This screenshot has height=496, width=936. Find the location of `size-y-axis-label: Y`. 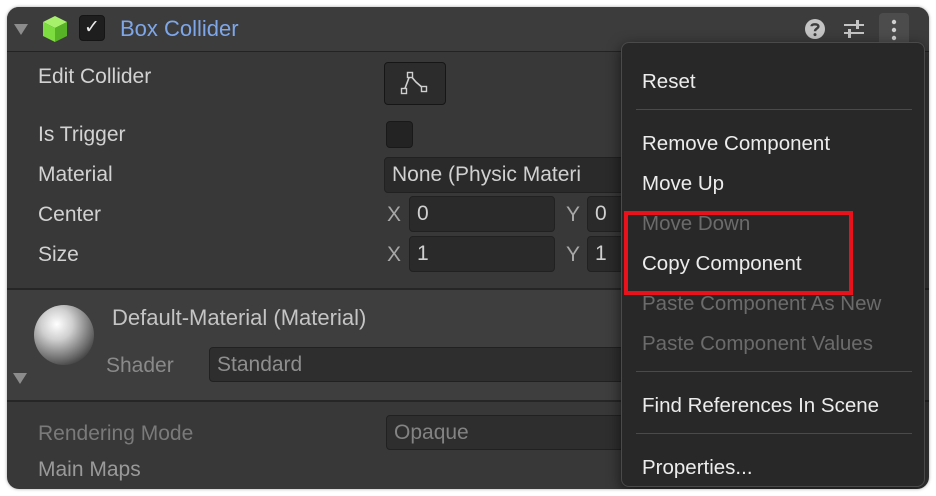

size-y-axis-label: Y is located at coordinates (573, 255).